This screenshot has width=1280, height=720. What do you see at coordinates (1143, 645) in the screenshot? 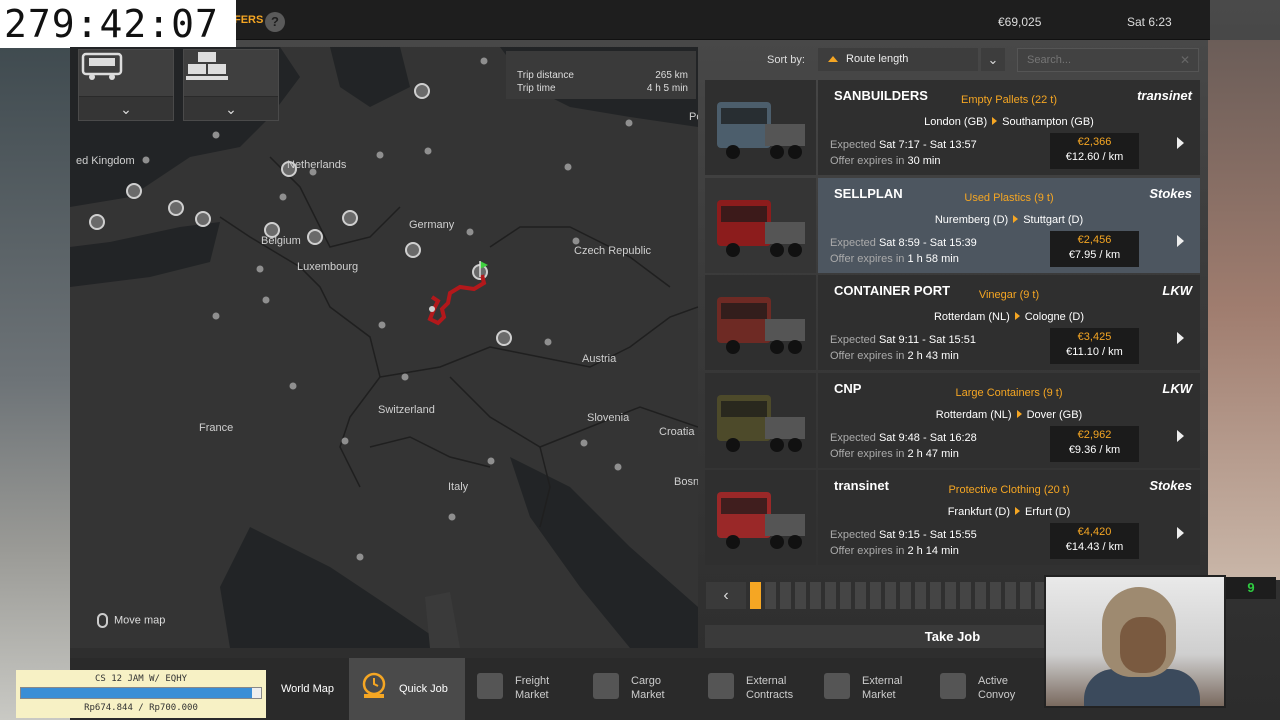
I see `streamer-face` at bounding box center [1143, 645].